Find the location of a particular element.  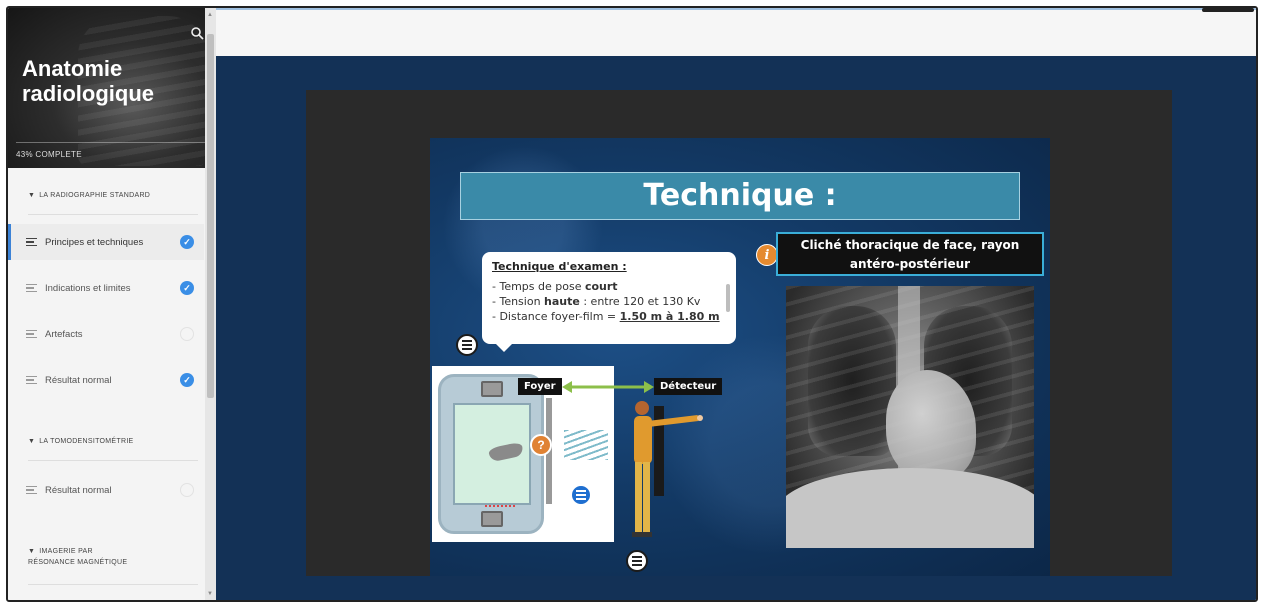

section-label: LA RADIOGRAPHIE STANDARD is located at coordinates (95, 195).